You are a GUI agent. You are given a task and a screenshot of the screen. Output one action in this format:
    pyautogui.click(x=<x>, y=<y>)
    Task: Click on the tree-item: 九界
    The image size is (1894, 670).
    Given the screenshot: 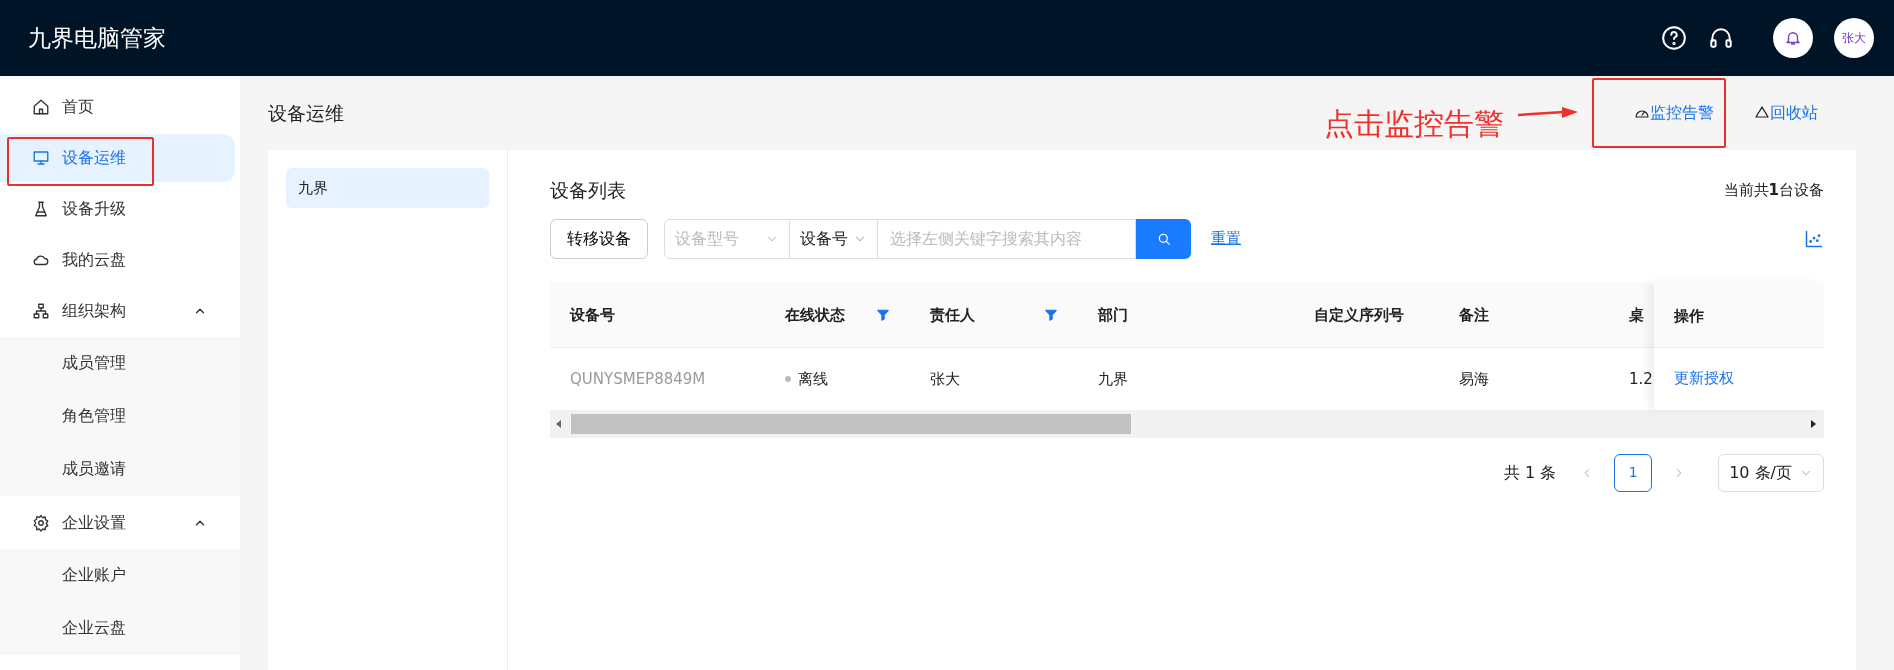 What is the action you would take?
    pyautogui.click(x=387, y=188)
    